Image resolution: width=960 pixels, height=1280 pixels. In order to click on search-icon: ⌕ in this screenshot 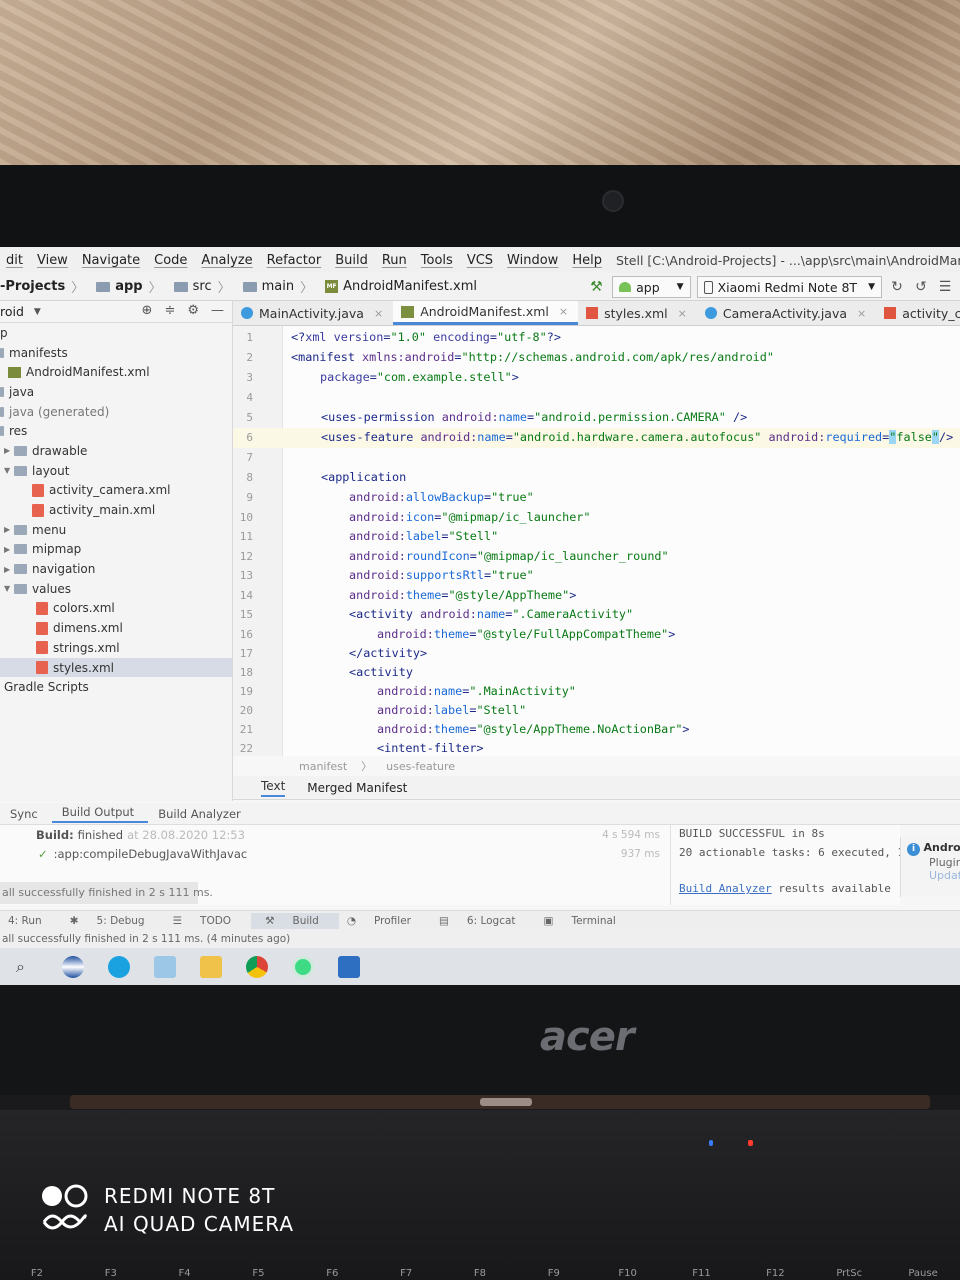, I will do `click(27, 967)`.